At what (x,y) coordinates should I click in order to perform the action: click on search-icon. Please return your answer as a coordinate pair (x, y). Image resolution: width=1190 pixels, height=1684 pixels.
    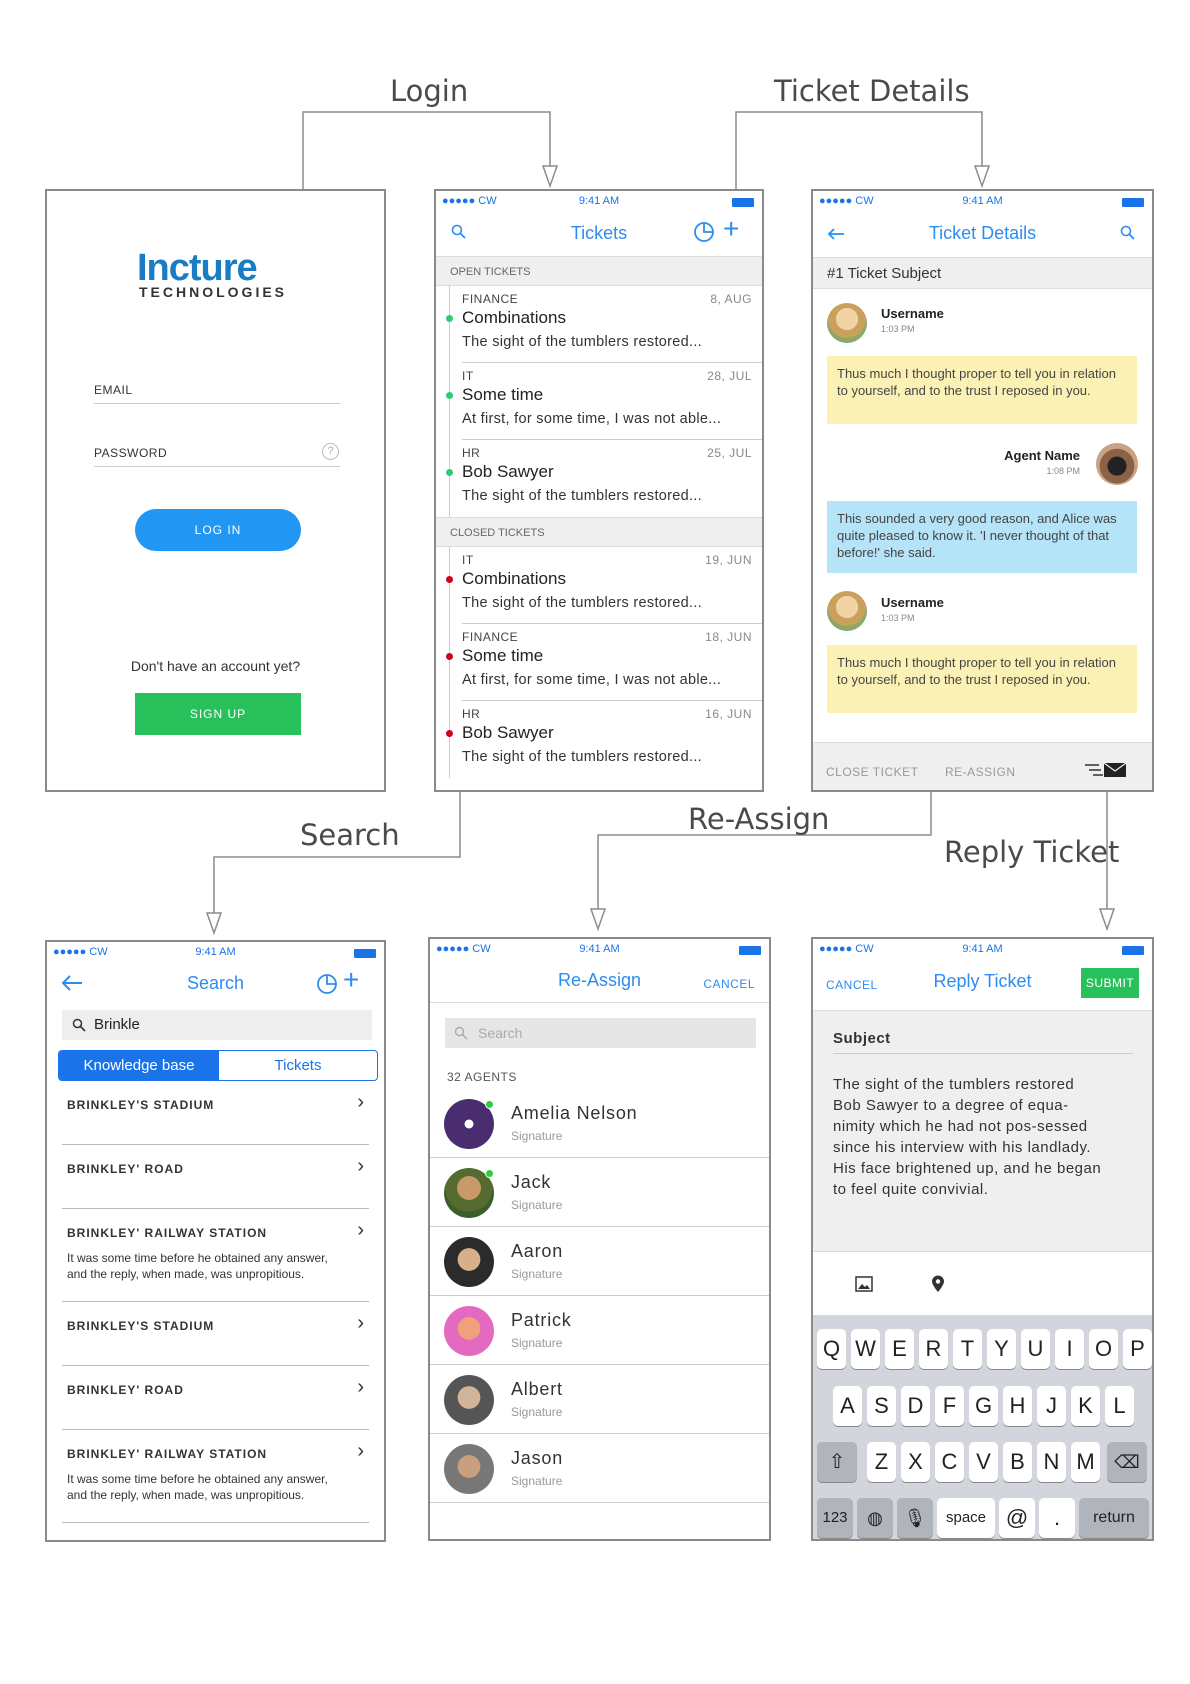
    Looking at the image, I should click on (1128, 233).